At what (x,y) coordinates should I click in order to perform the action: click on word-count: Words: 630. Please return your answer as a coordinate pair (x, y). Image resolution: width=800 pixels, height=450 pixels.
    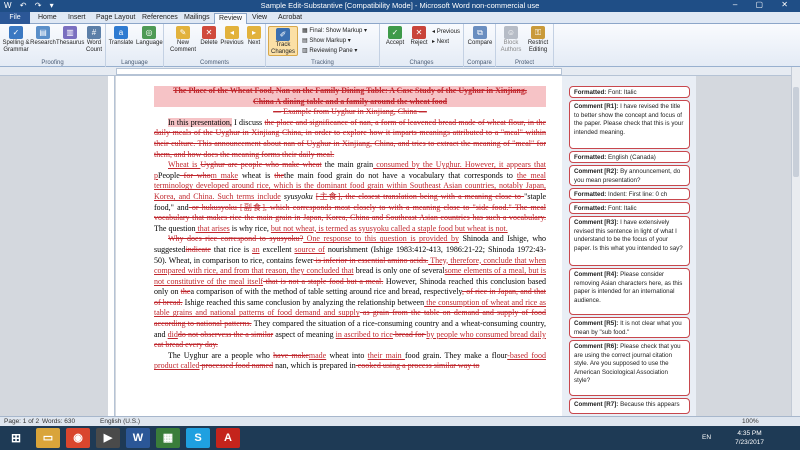
    Looking at the image, I should click on (58, 421).